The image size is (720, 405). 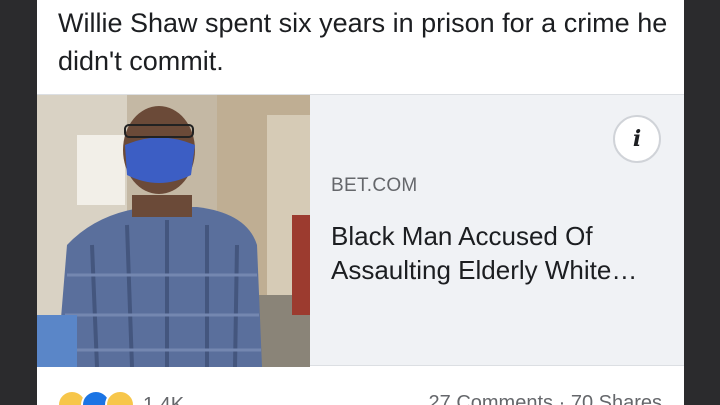 I want to click on engagement-stats: 27 Comments · 70 Shares, so click(x=545, y=398).